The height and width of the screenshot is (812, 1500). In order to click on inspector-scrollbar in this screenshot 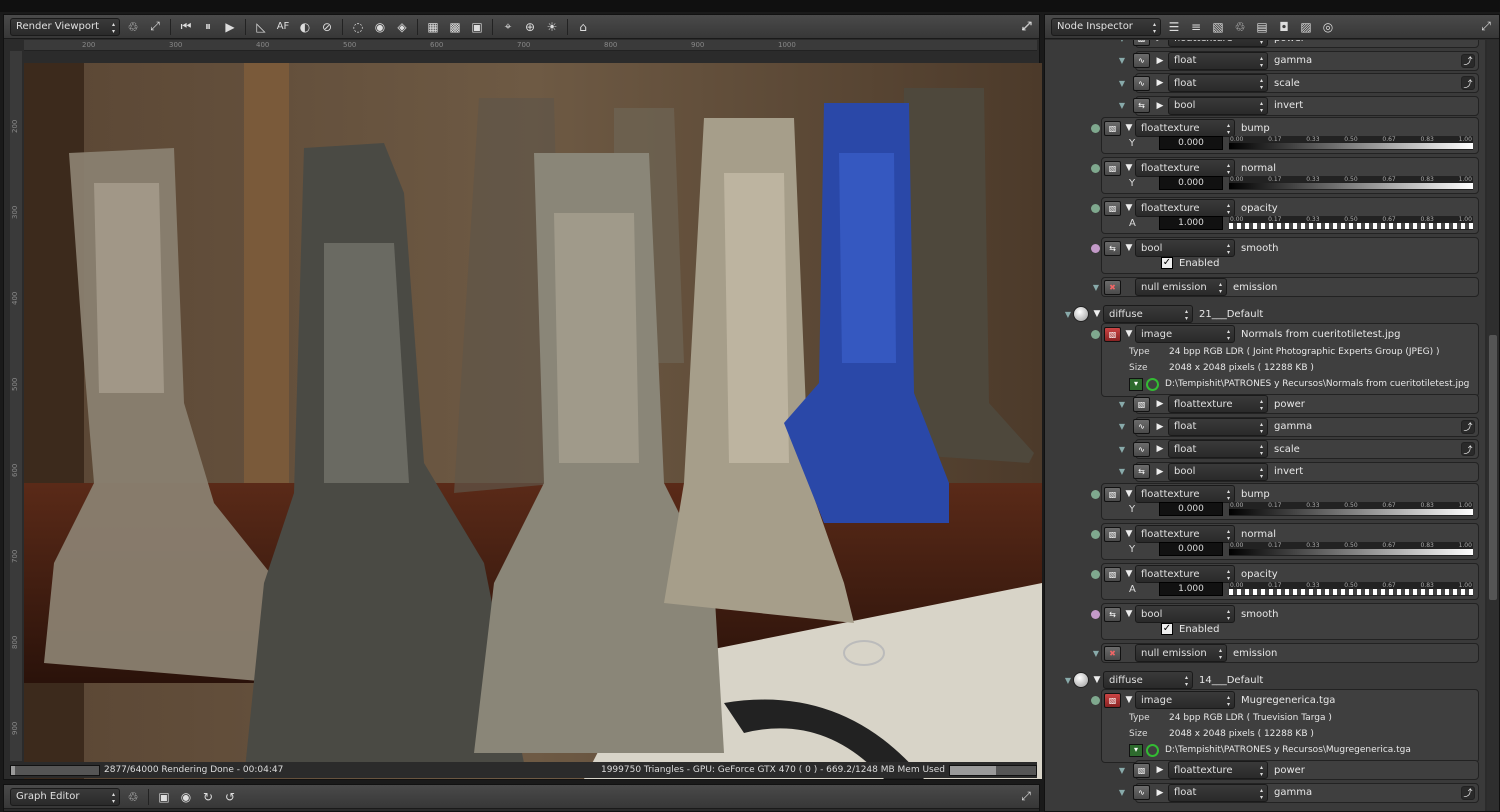, I will do `click(1493, 425)`.